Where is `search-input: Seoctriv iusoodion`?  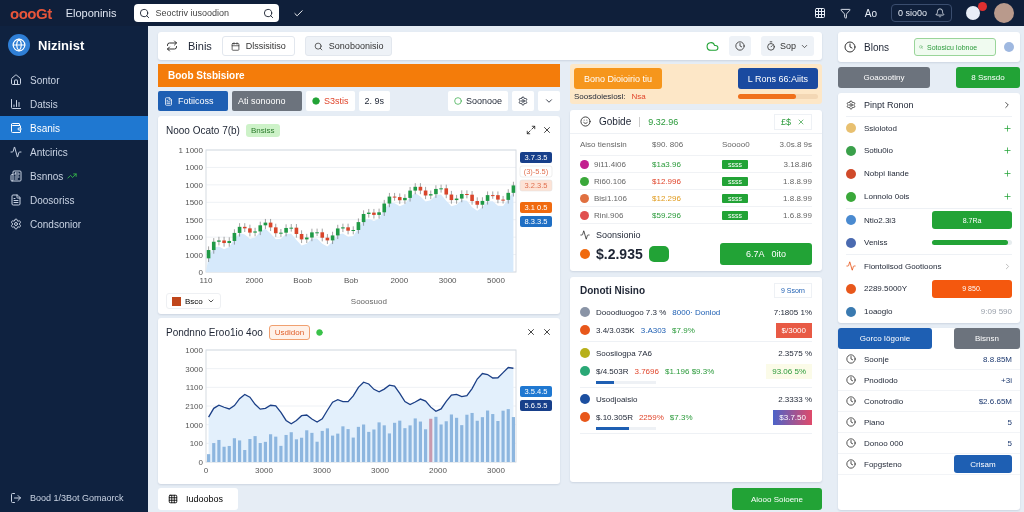 search-input: Seoctriv iusoodion is located at coordinates (207, 13).